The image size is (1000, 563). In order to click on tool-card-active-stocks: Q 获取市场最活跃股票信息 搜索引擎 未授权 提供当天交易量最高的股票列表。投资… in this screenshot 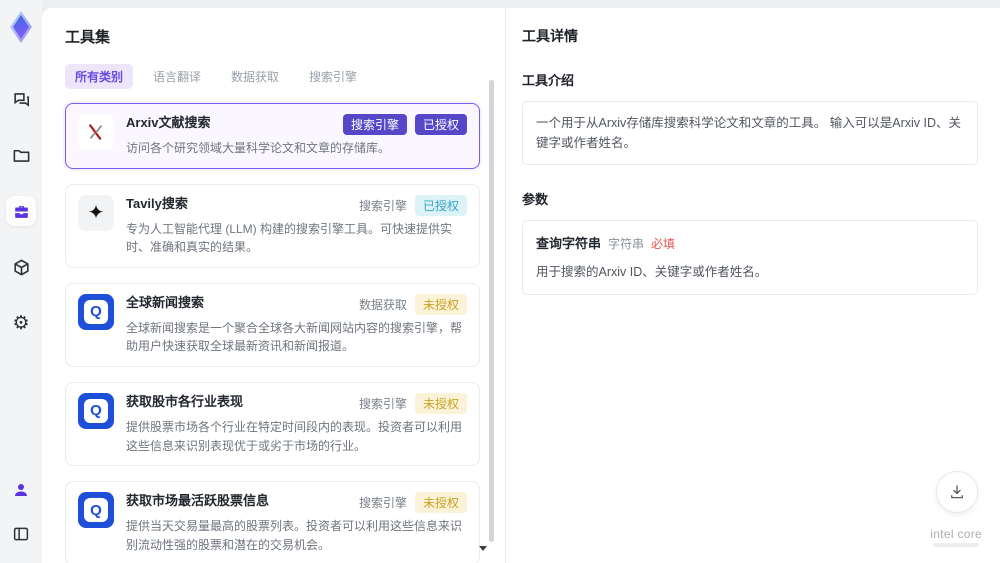, I will do `click(272, 522)`.